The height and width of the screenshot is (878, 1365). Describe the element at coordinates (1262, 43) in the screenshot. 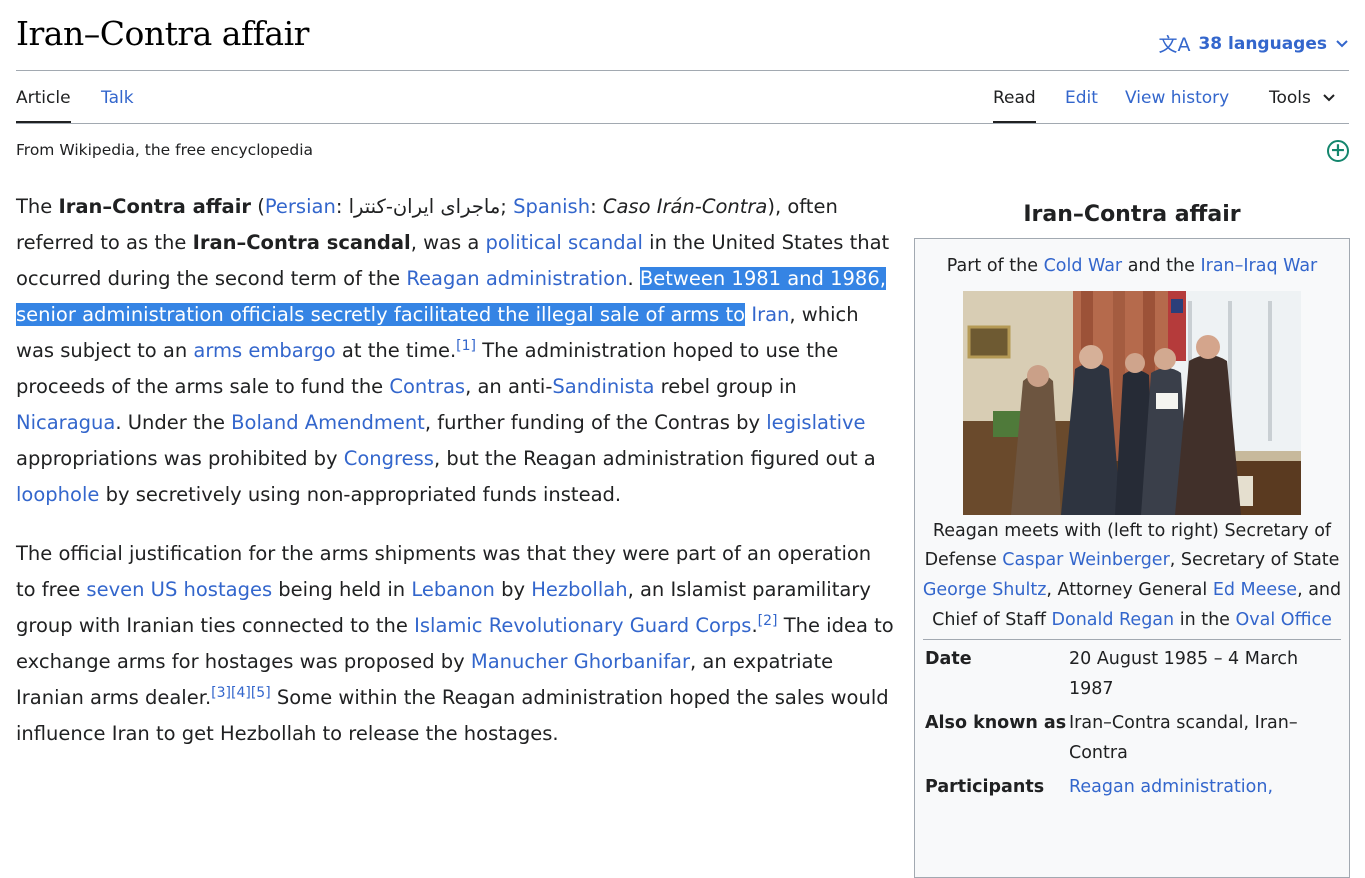

I see `languages-label: 38 languages` at that location.